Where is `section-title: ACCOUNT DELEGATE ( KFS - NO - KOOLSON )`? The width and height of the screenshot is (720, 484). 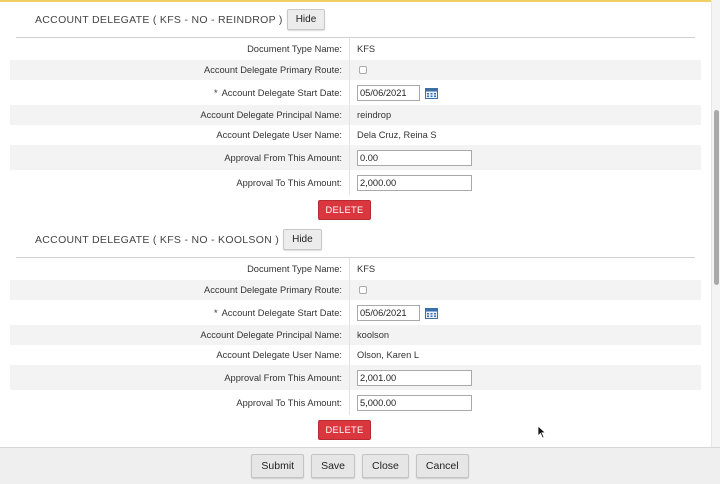 section-title: ACCOUNT DELEGATE ( KFS - NO - KOOLSON ) is located at coordinates (157, 239).